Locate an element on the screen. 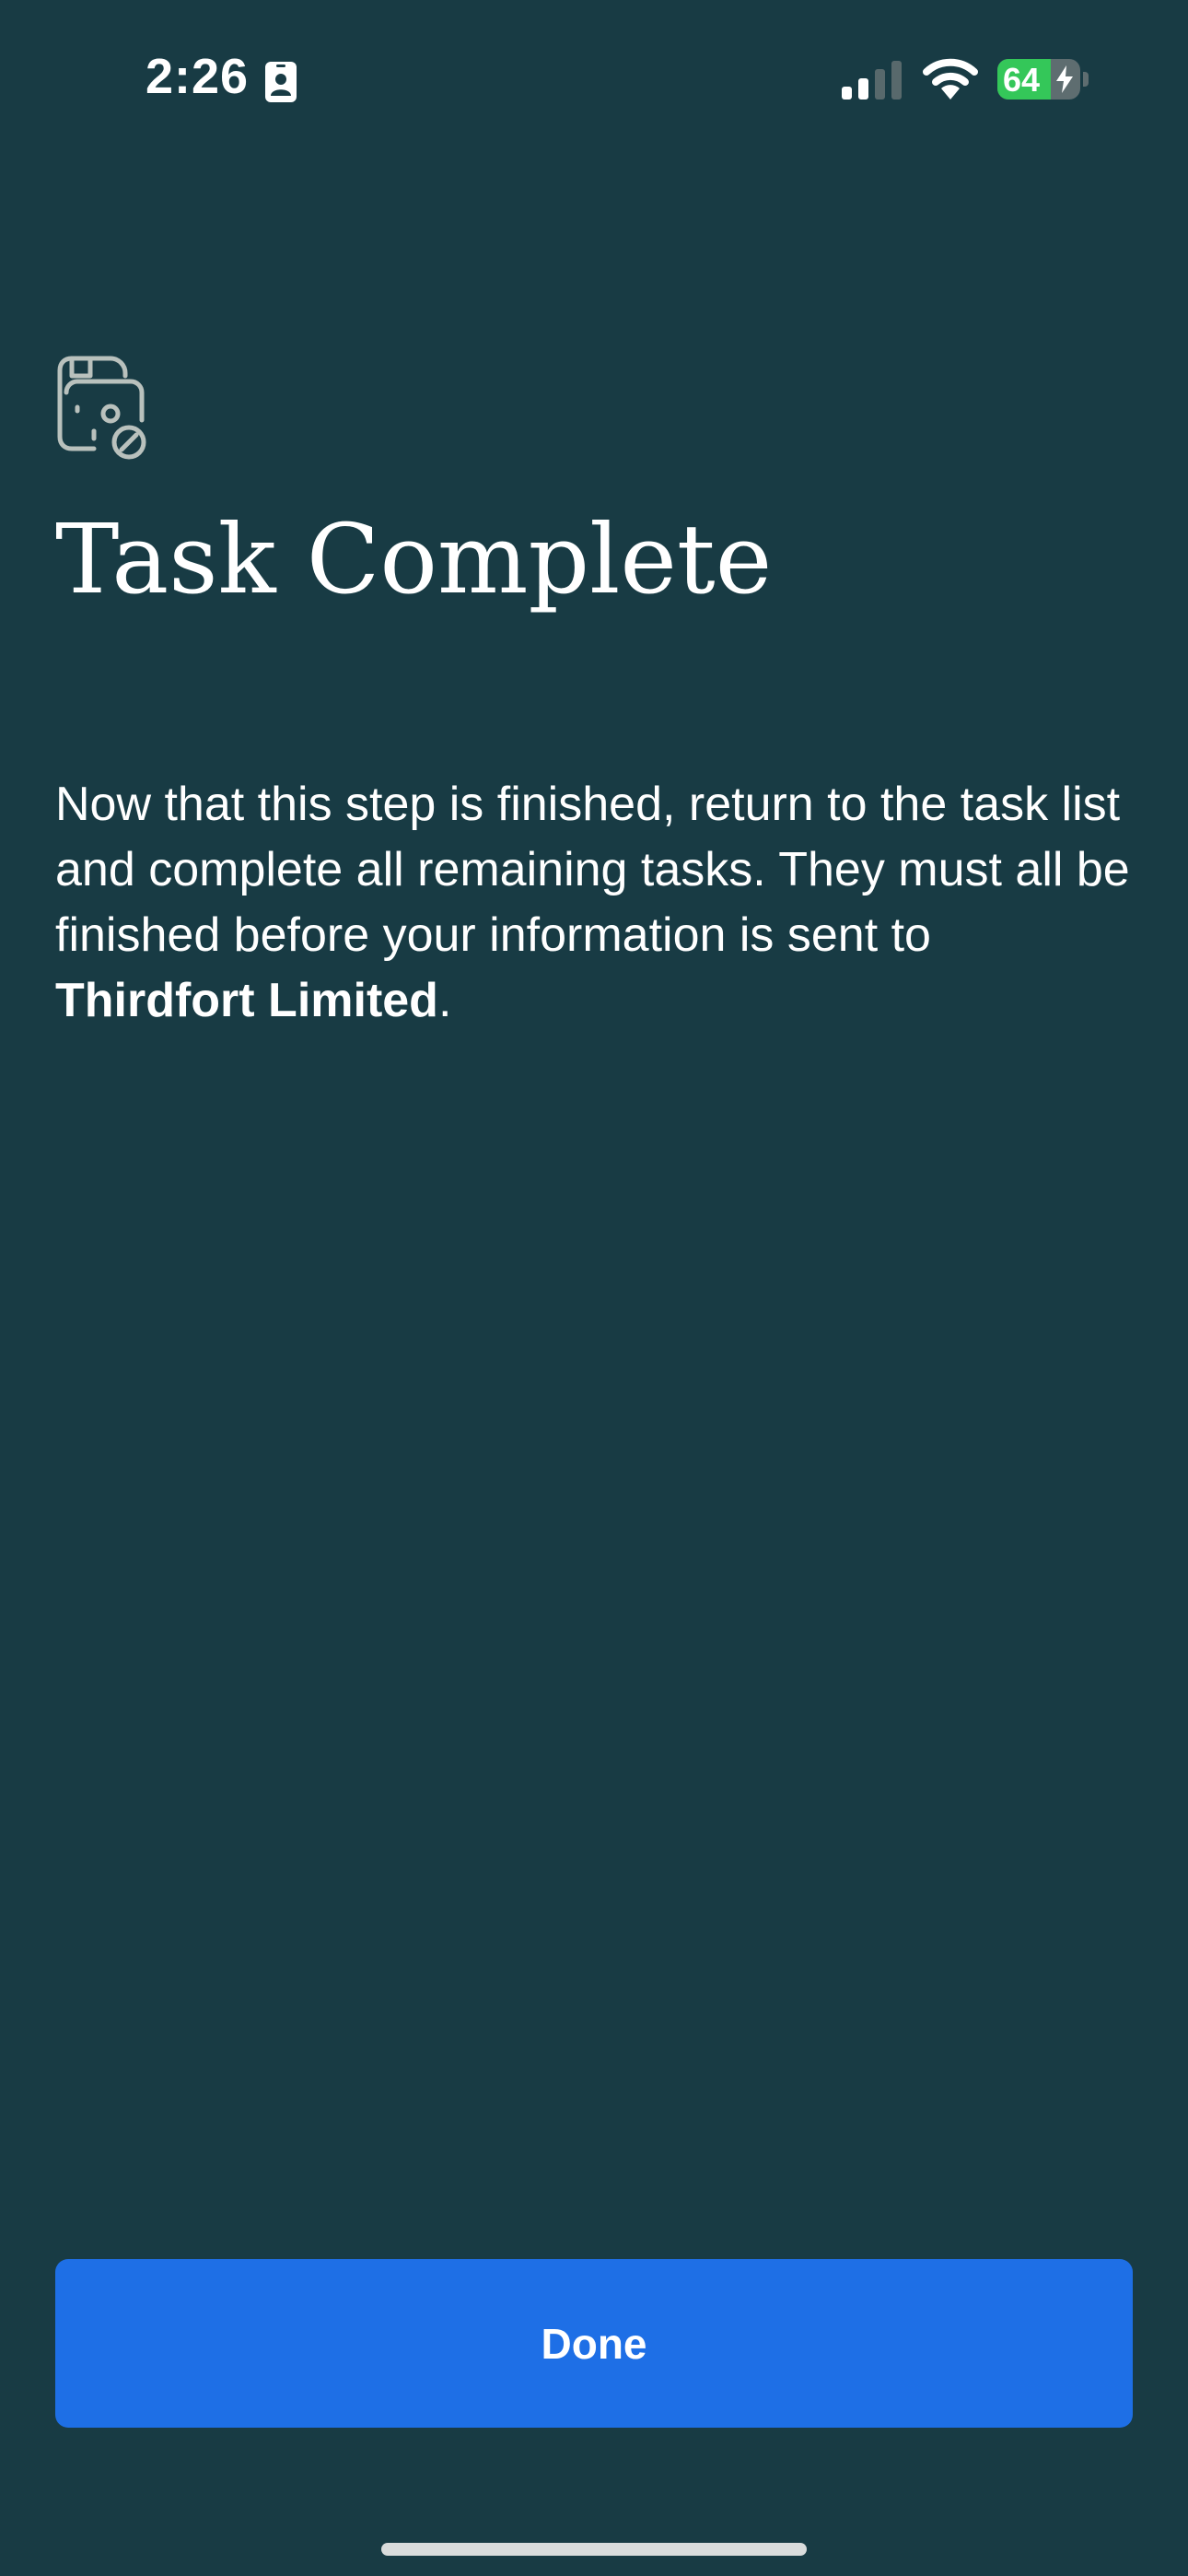 Image resolution: width=1188 pixels, height=2576 pixels. done-button: Done is located at coordinates (594, 2343).